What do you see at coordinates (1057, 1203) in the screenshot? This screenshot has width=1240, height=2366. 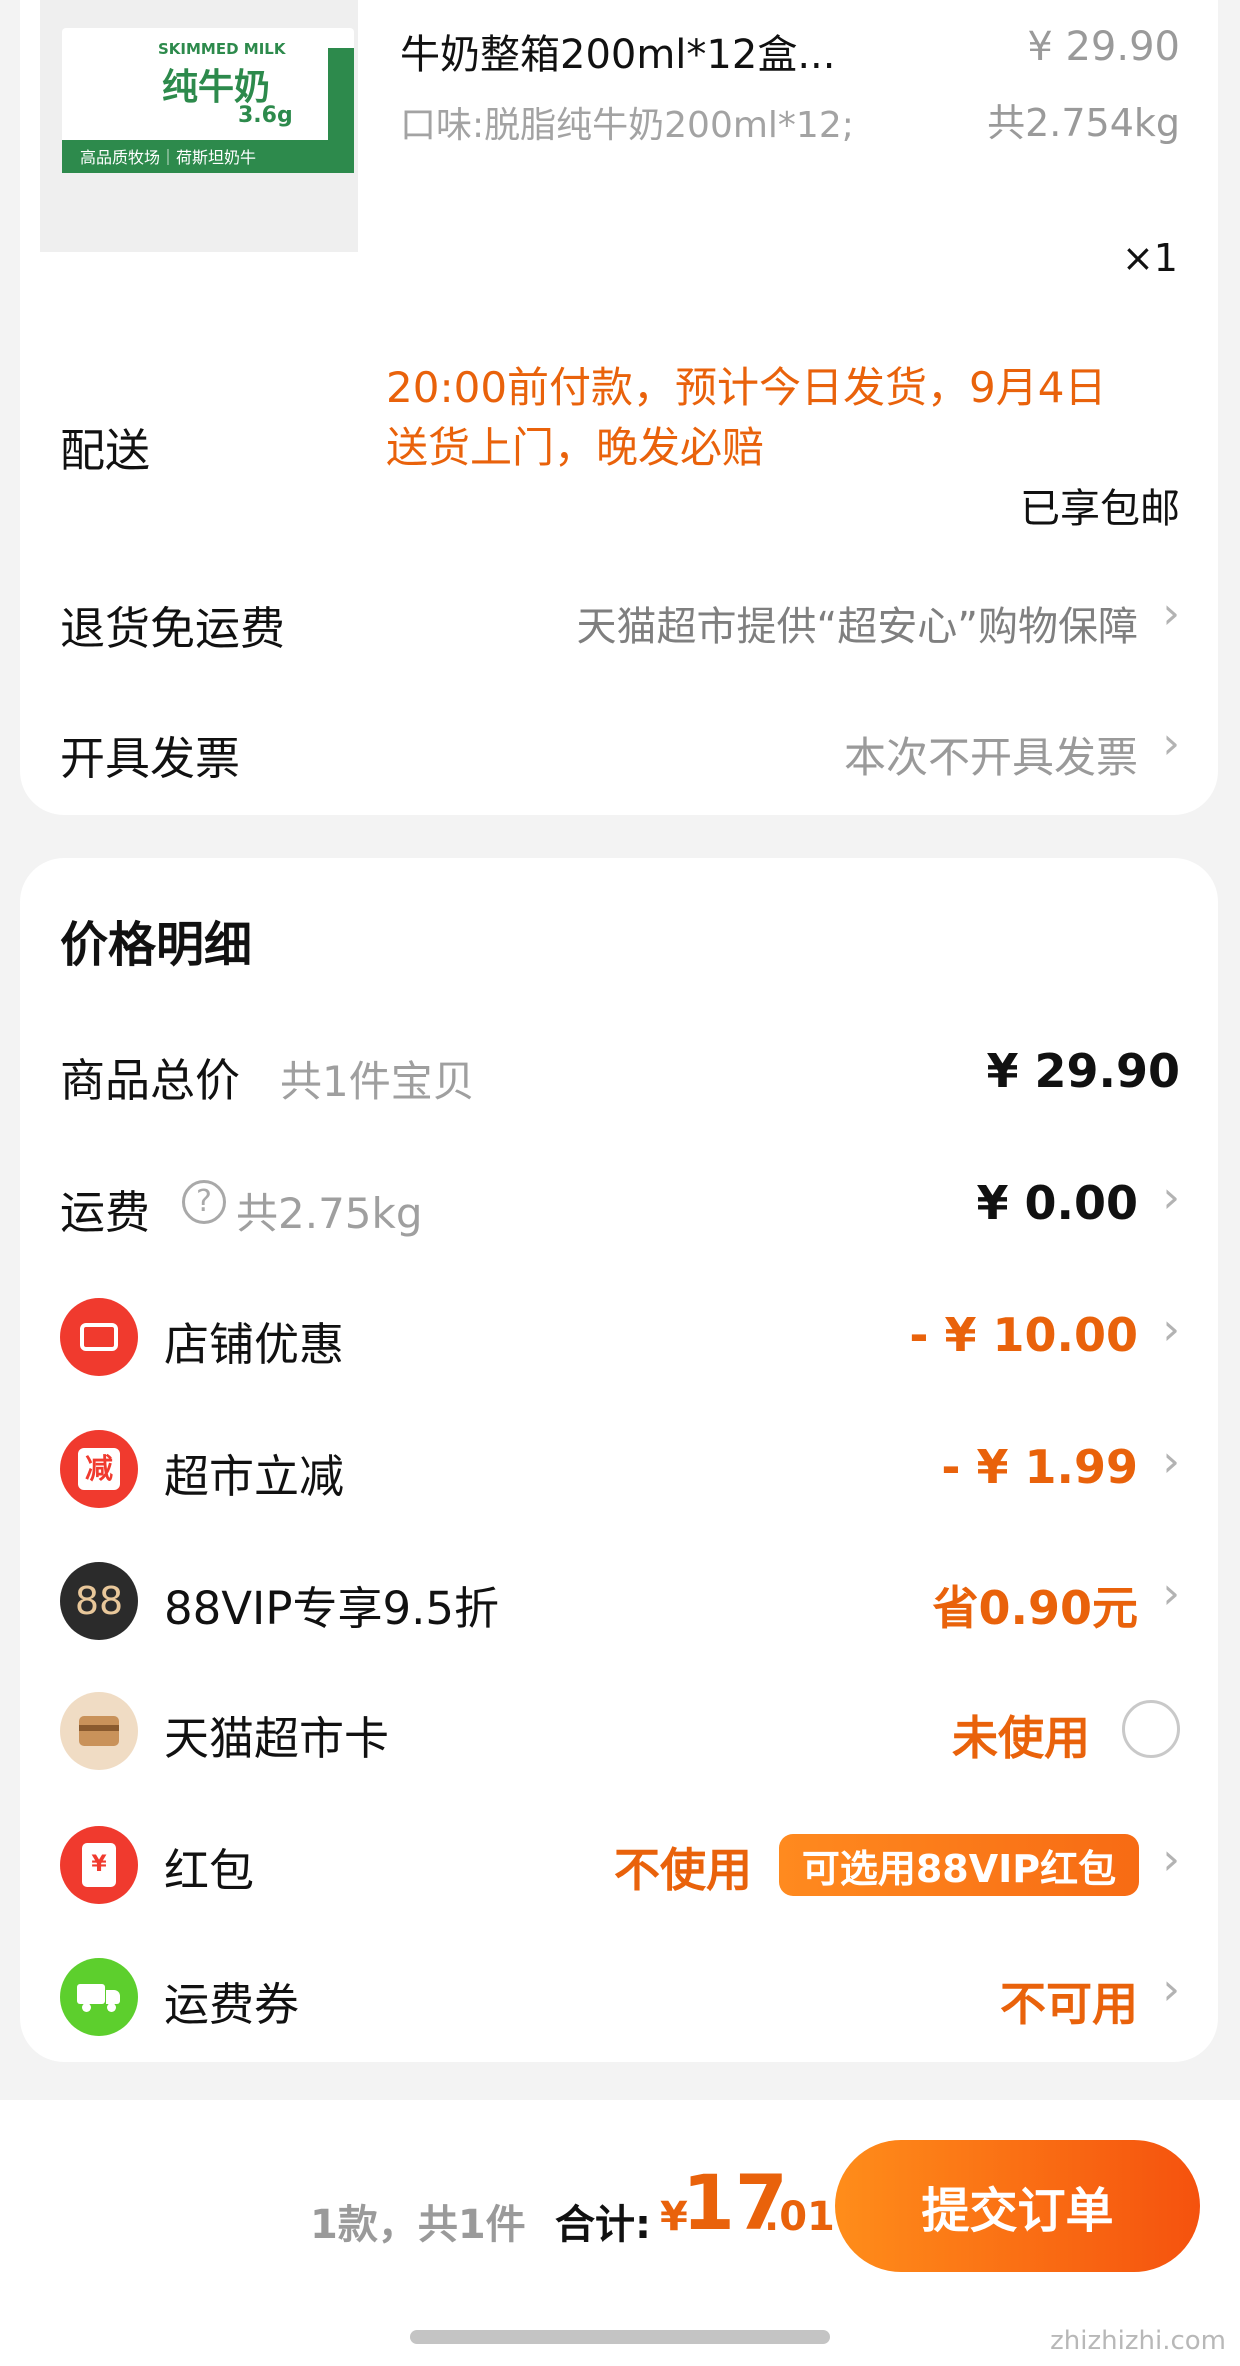 I see `shipping-fee-value: ¥ 0.00` at bounding box center [1057, 1203].